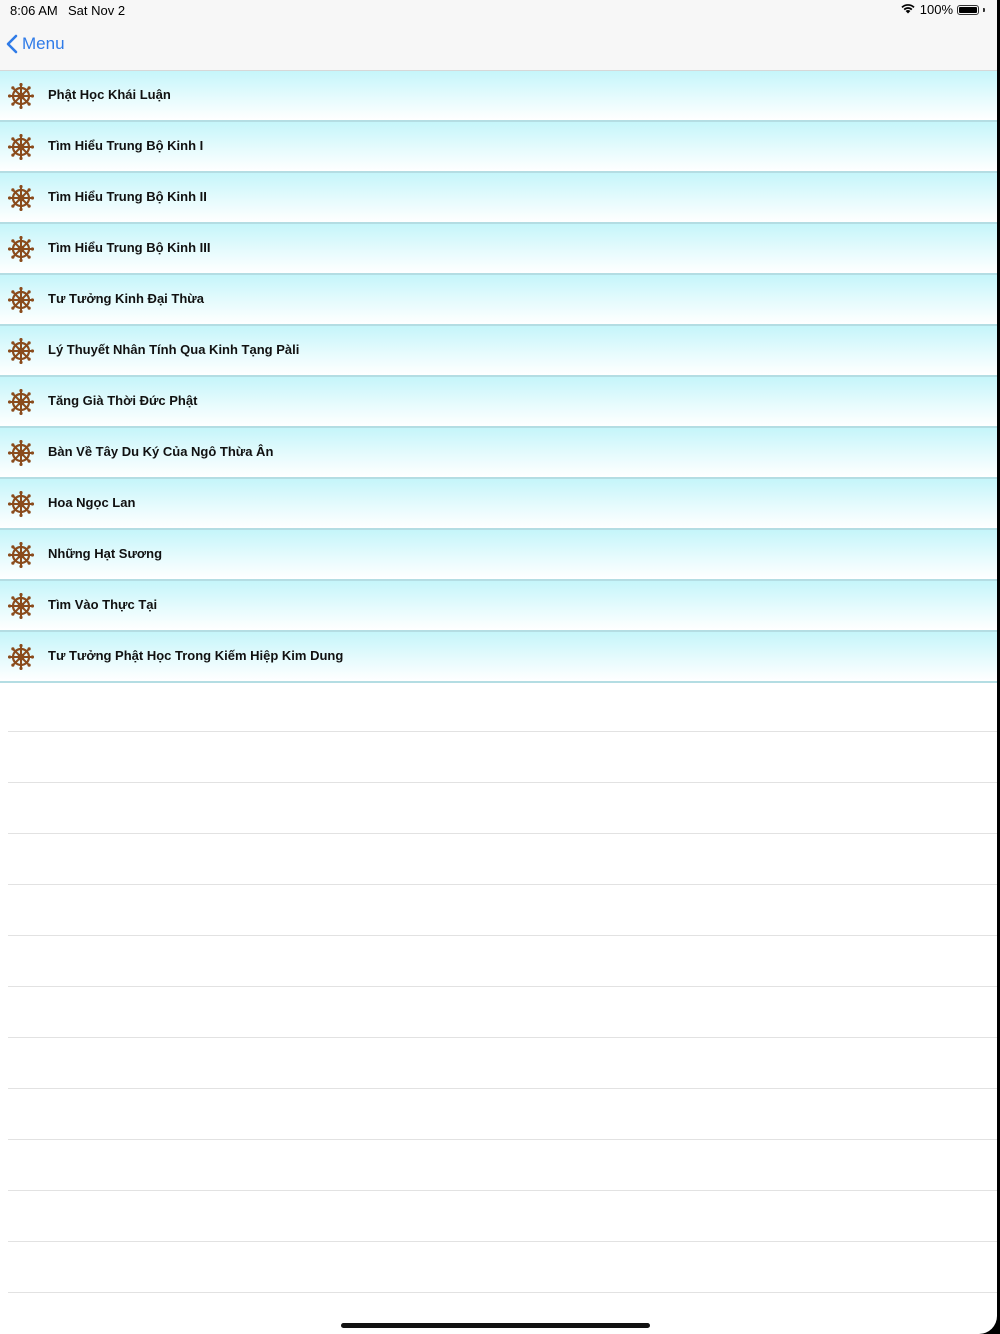 The height and width of the screenshot is (1334, 1000). I want to click on status-time: 8:06 AM, so click(34, 10).